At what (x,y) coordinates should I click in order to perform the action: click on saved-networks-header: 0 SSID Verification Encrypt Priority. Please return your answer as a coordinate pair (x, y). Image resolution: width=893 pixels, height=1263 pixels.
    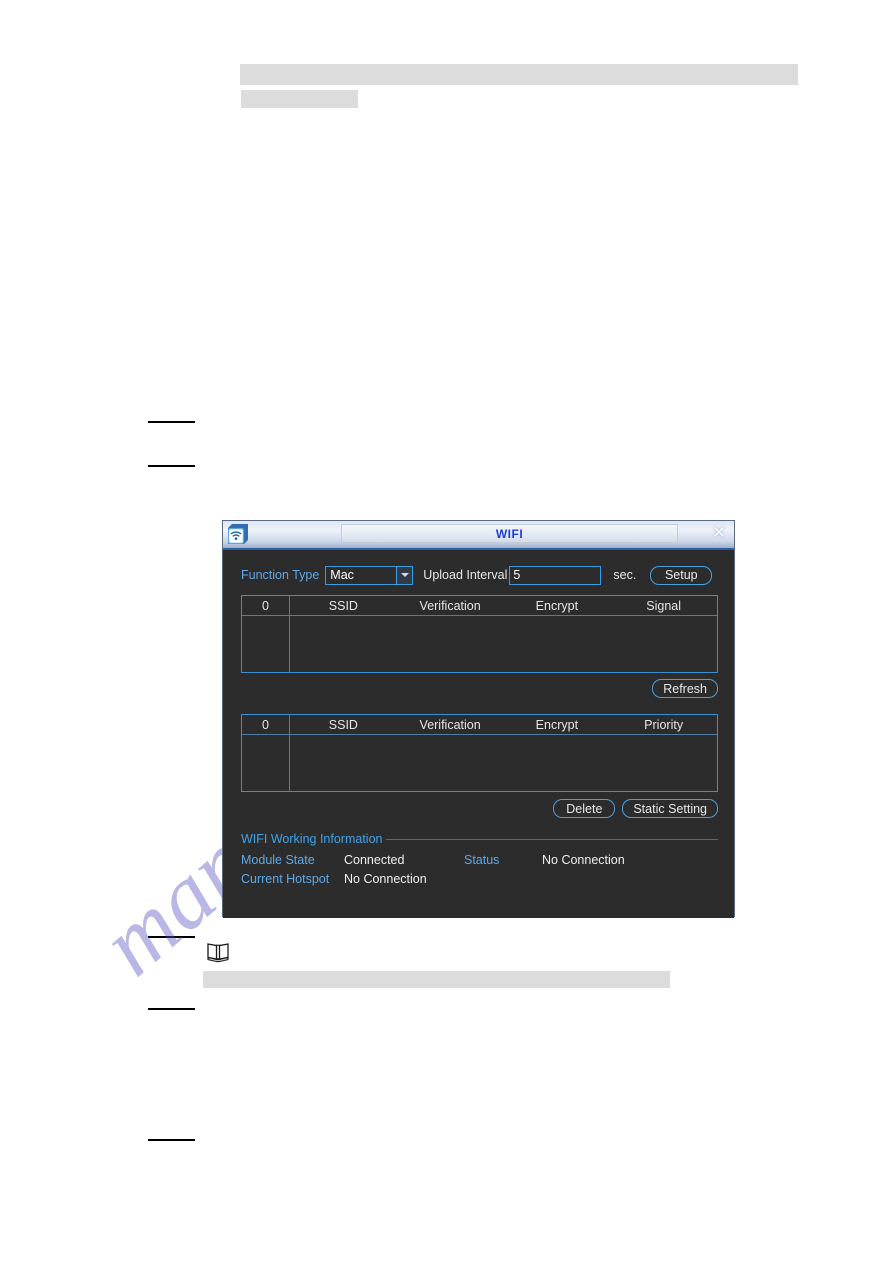
    Looking at the image, I should click on (479, 725).